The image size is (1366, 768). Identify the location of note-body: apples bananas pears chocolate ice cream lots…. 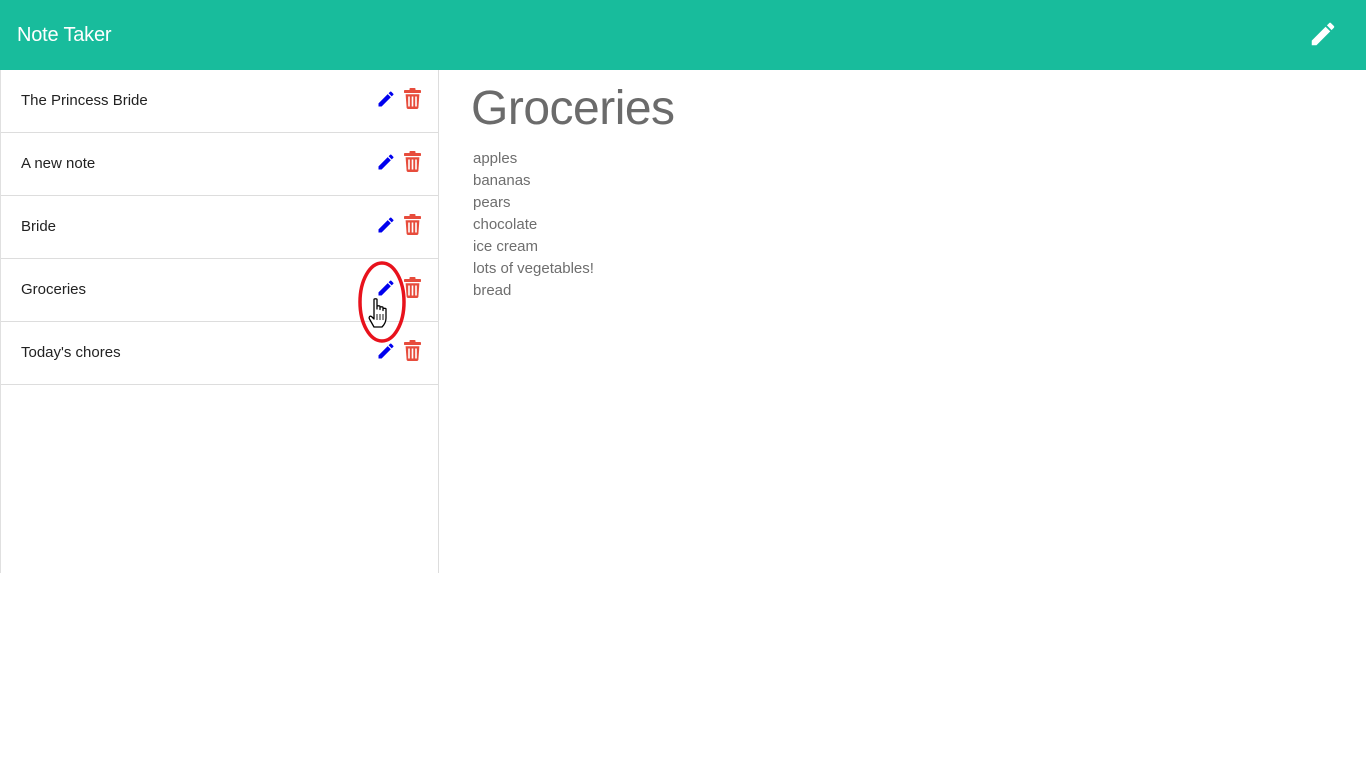
(902, 225).